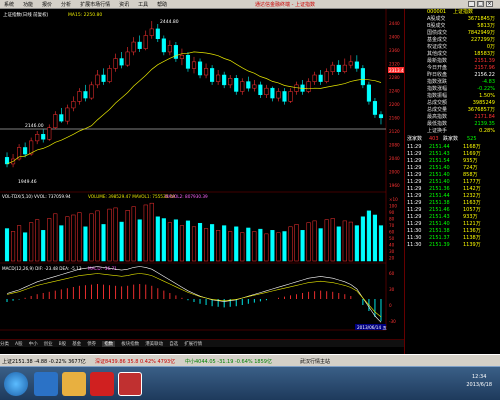 This screenshot has height=400, width=500. What do you see at coordinates (4, 344) in the screenshot?
I see `tab-category: 分类` at bounding box center [4, 344].